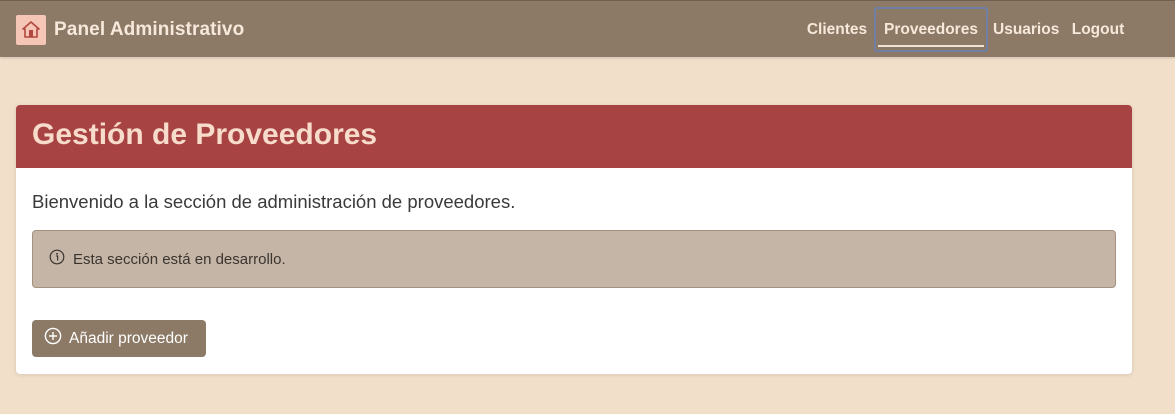 This screenshot has width=1175, height=414. What do you see at coordinates (1026, 29) in the screenshot?
I see `nav-link-usuarios: Usuarios` at bounding box center [1026, 29].